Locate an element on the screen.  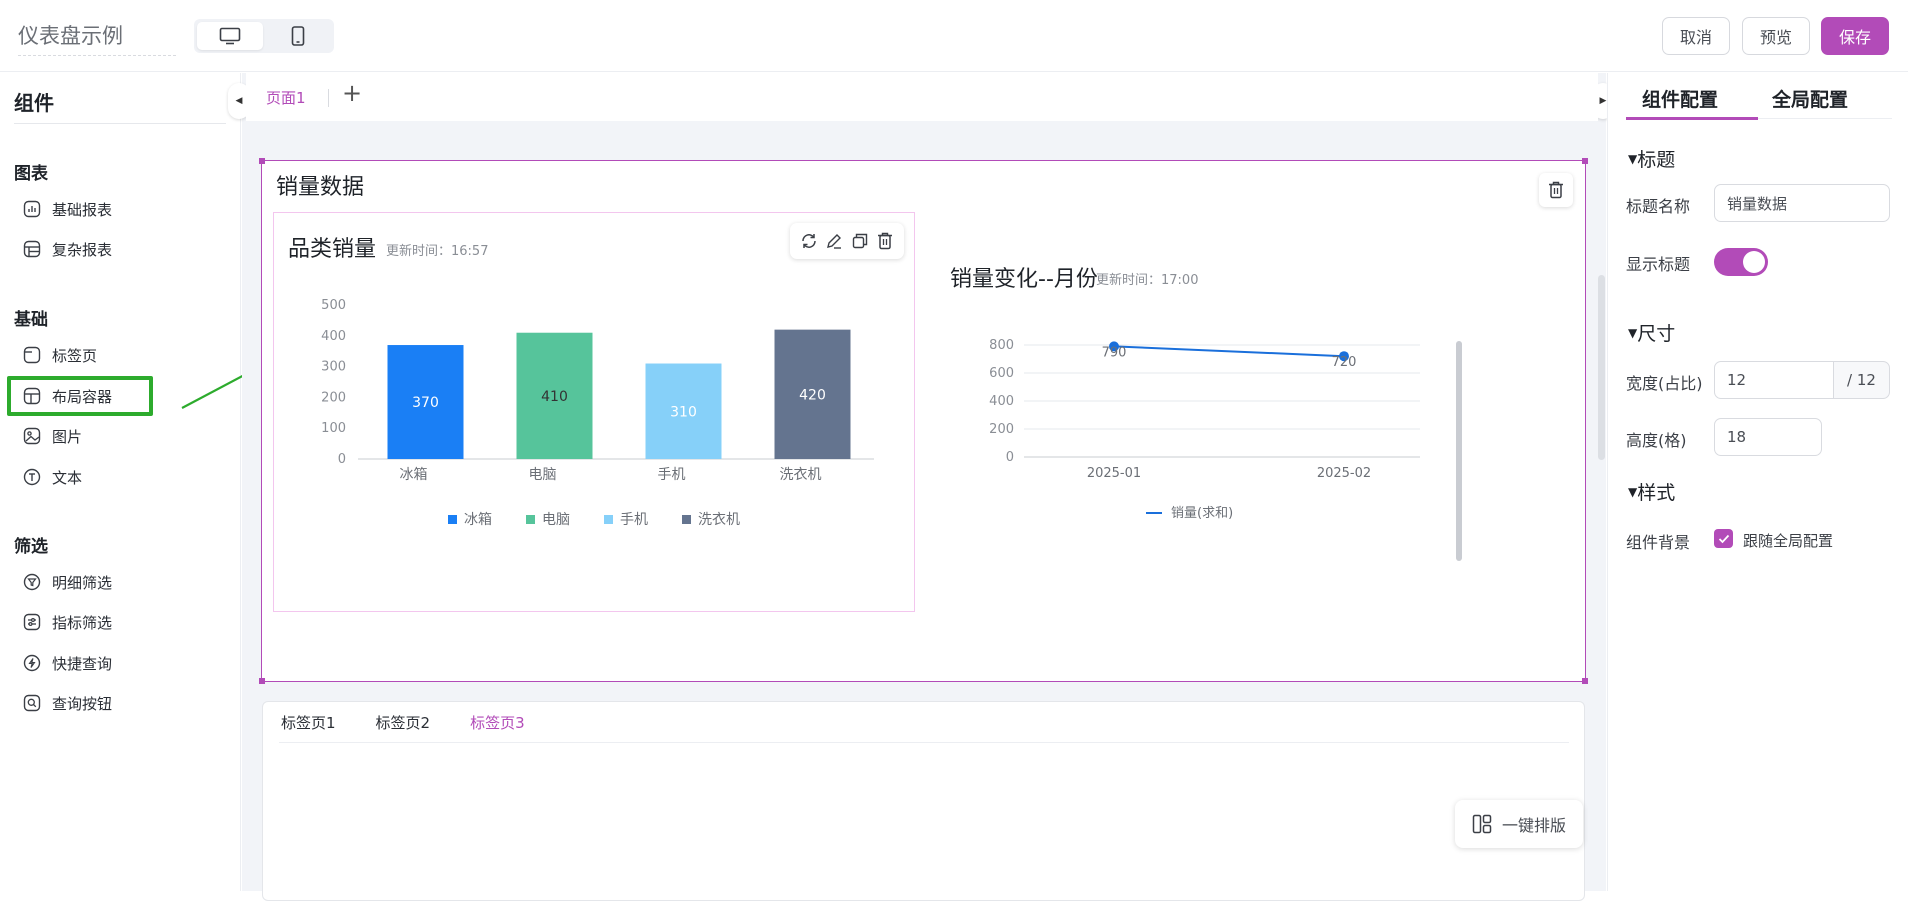
section-style-label: 样式 is located at coordinates (1656, 493).